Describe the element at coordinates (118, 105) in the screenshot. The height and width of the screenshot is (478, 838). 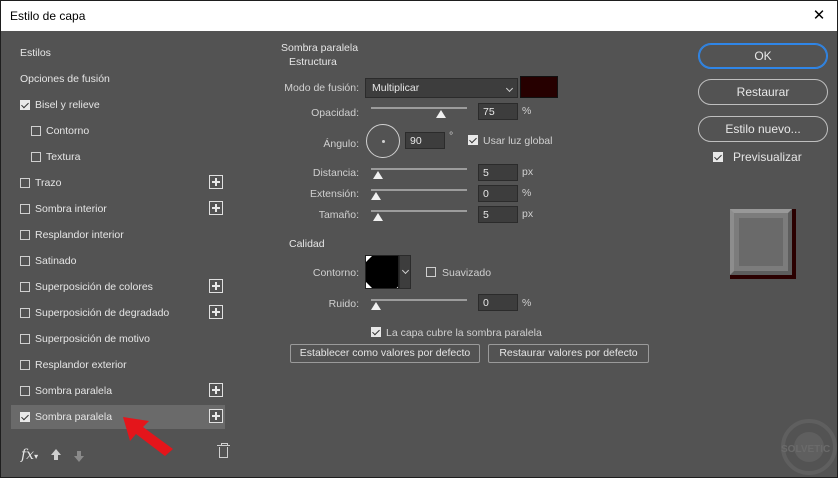
I see `style-item-bisel-y-relieve: Bisel y relieve` at that location.